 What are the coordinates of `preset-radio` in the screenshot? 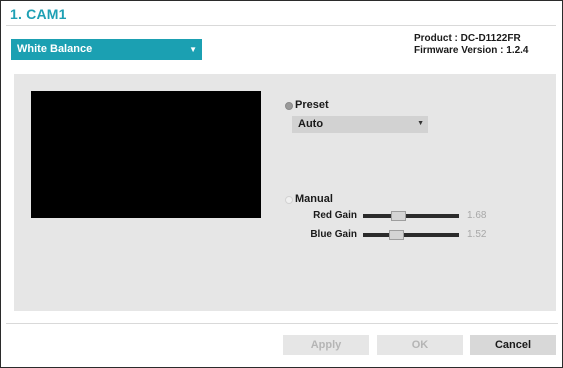 It's located at (289, 106).